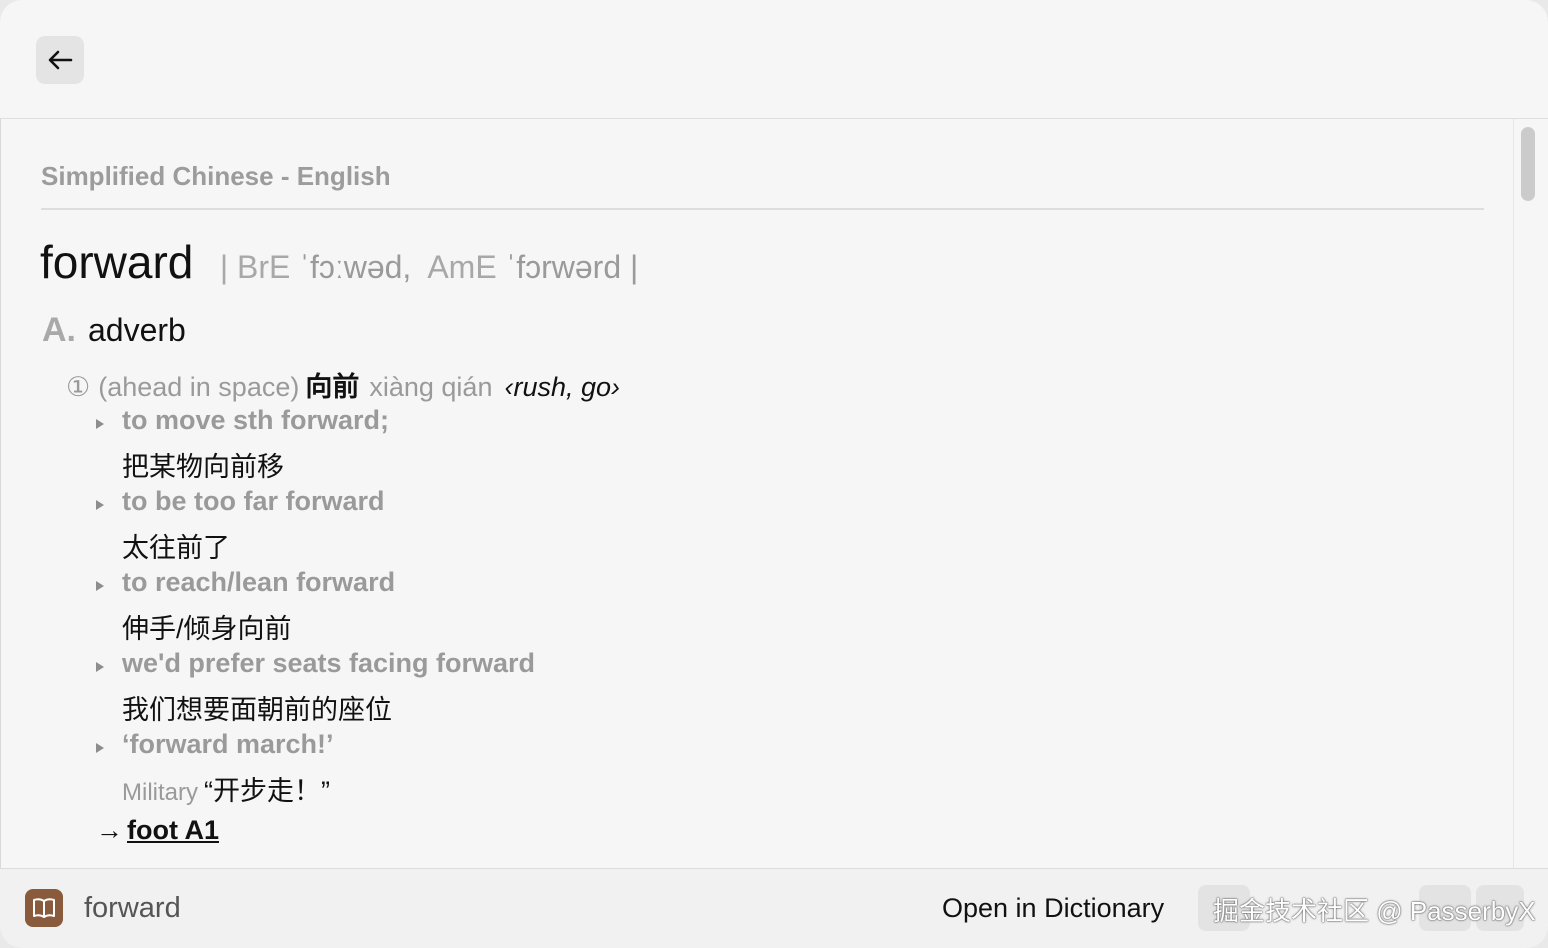 This screenshot has height=948, width=1548. What do you see at coordinates (132, 908) in the screenshot?
I see `result-word: forward` at bounding box center [132, 908].